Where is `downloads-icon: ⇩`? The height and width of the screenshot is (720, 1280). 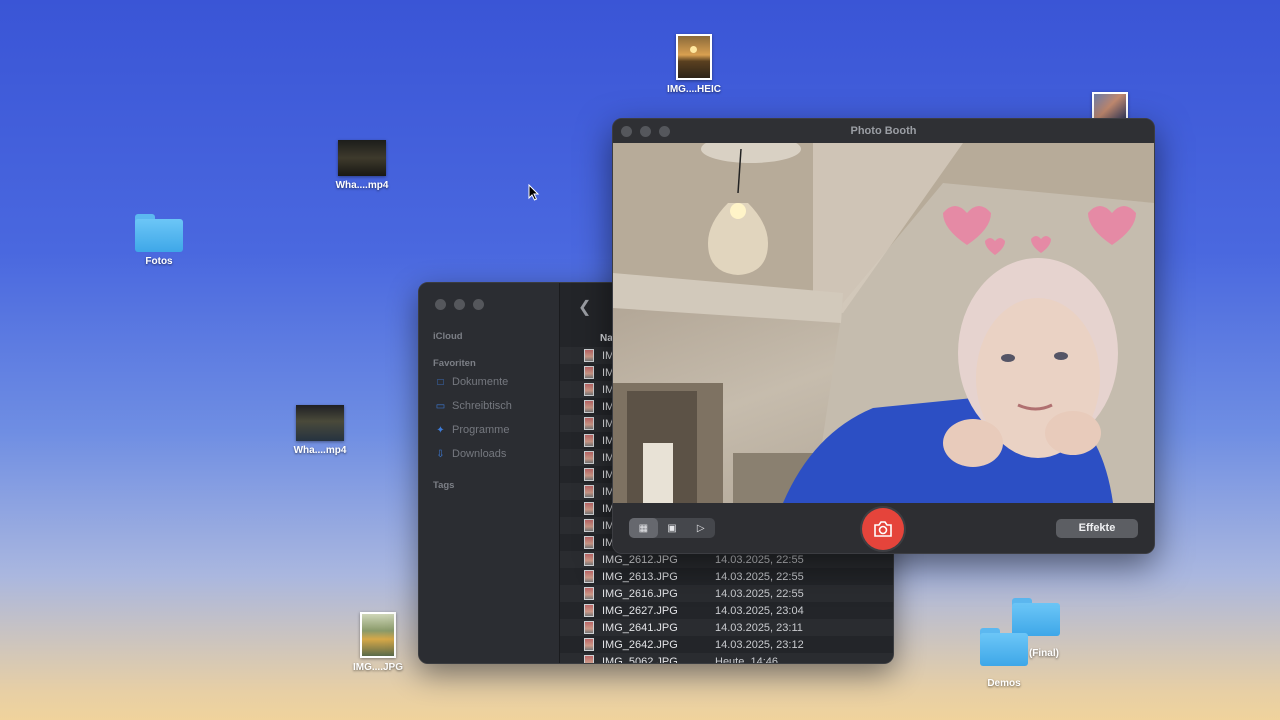
downloads-icon: ⇩ is located at coordinates (440, 454).